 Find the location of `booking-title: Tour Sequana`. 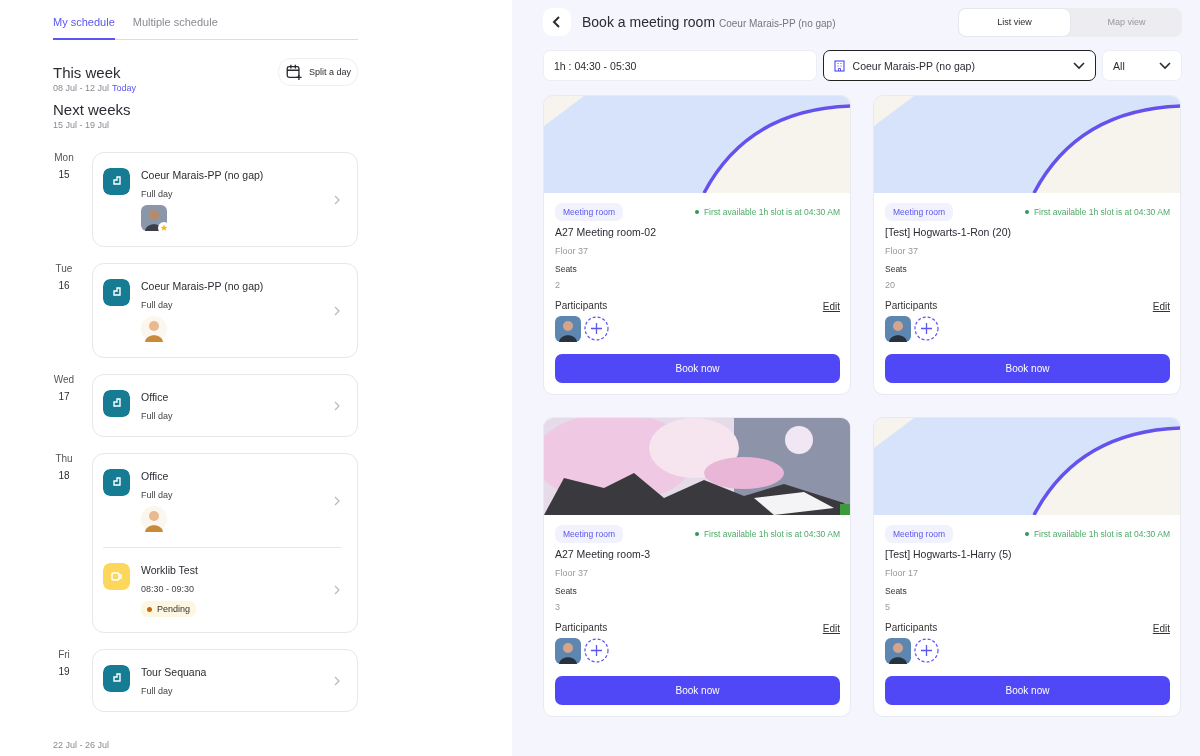

booking-title: Tour Sequana is located at coordinates (174, 672).